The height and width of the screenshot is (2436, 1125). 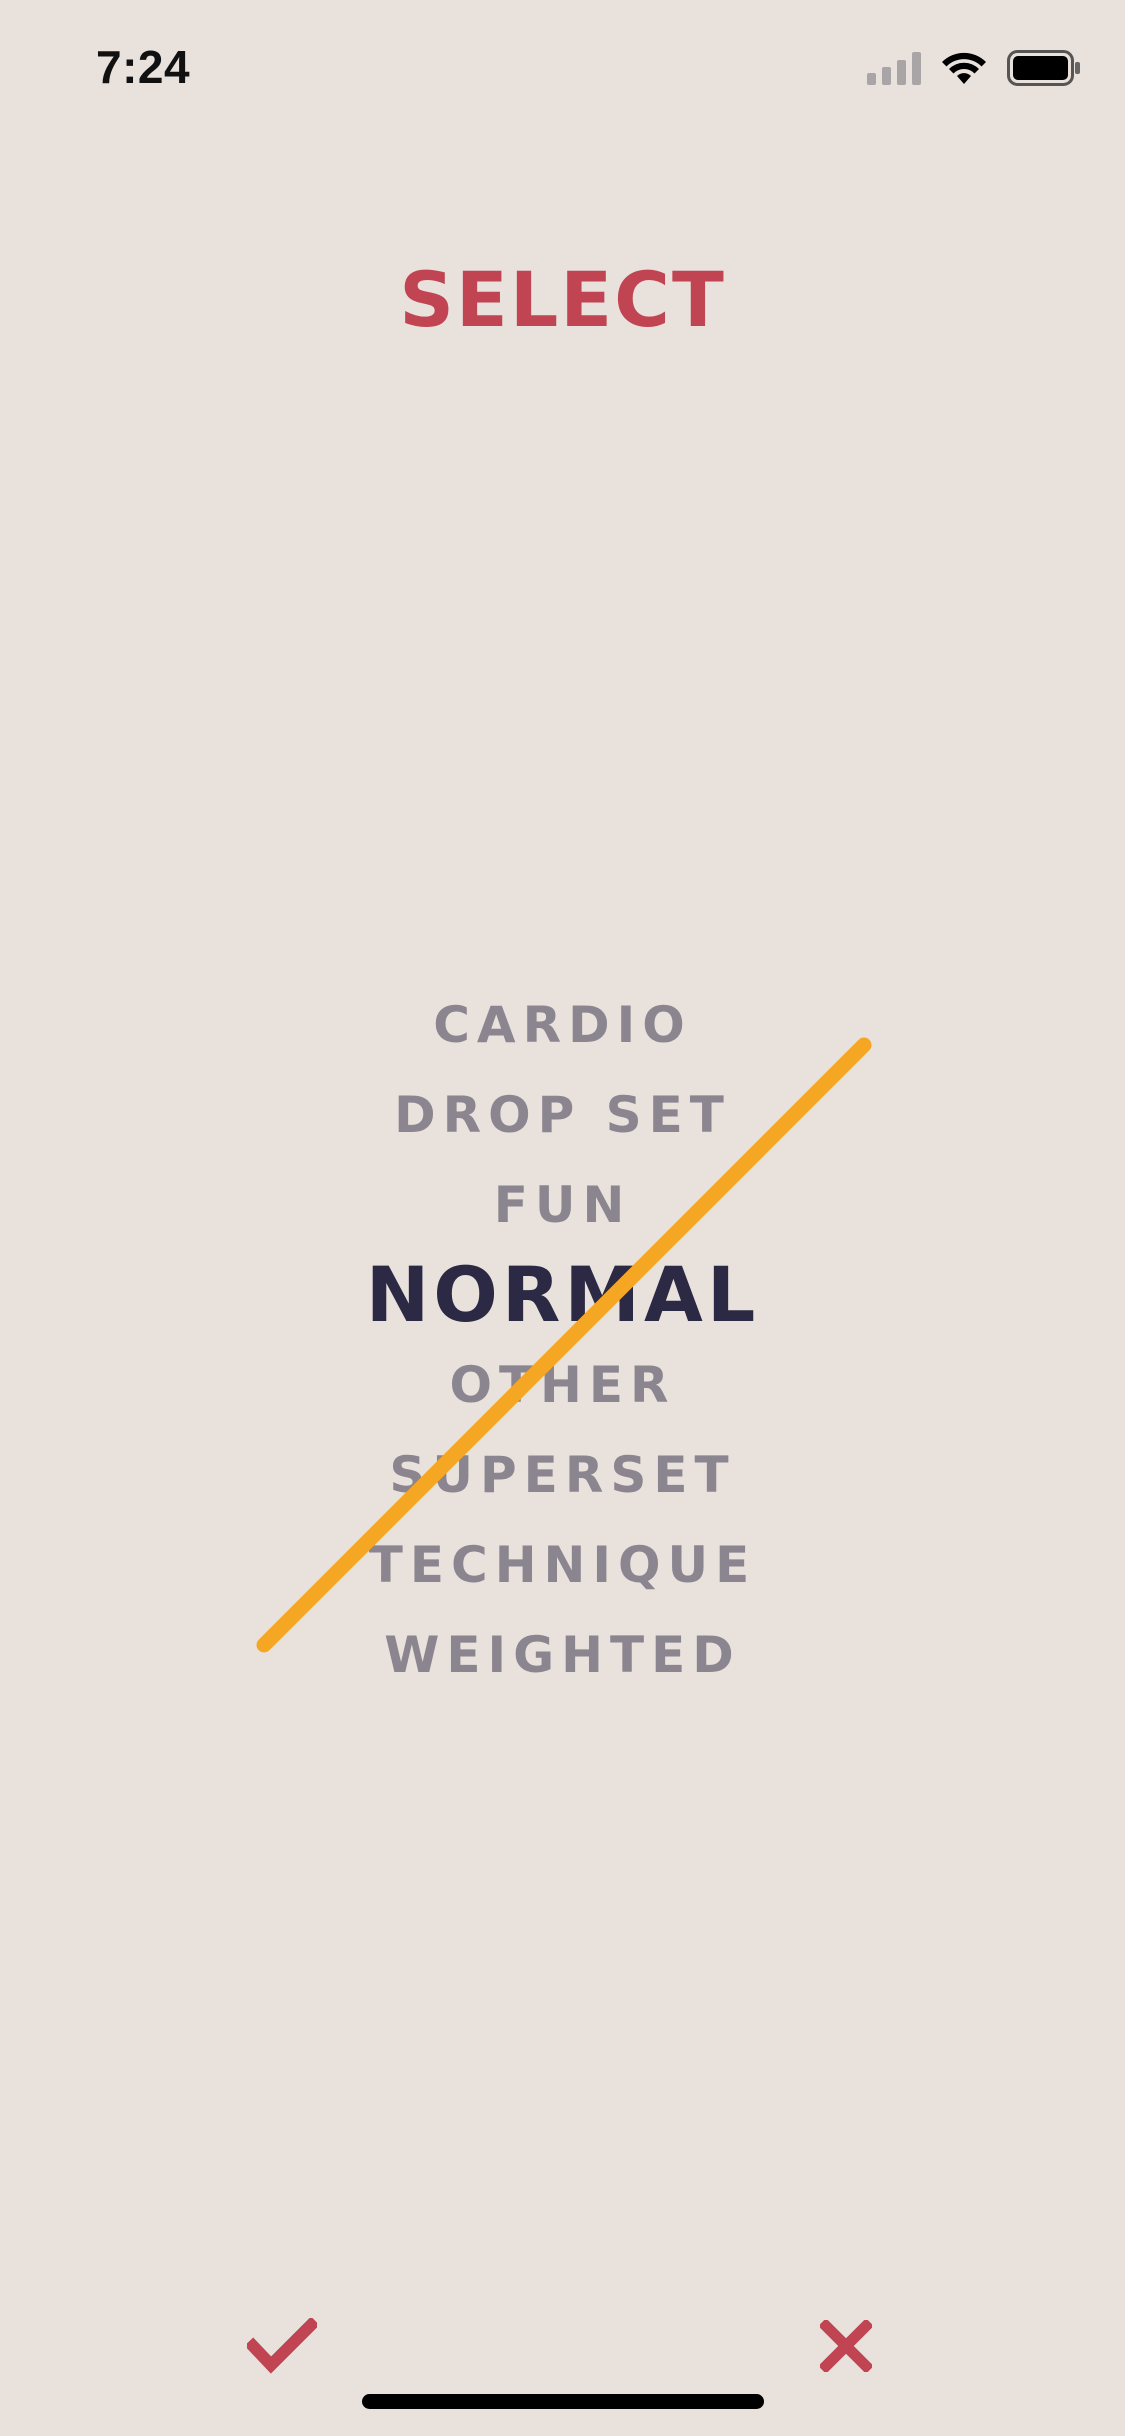 I want to click on page-title: SELECT, so click(x=562, y=299).